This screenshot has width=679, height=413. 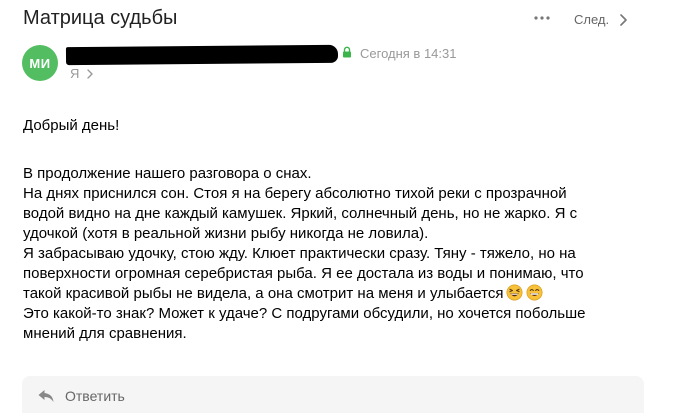 What do you see at coordinates (100, 18) in the screenshot?
I see `email-subject: Матрица судьбы` at bounding box center [100, 18].